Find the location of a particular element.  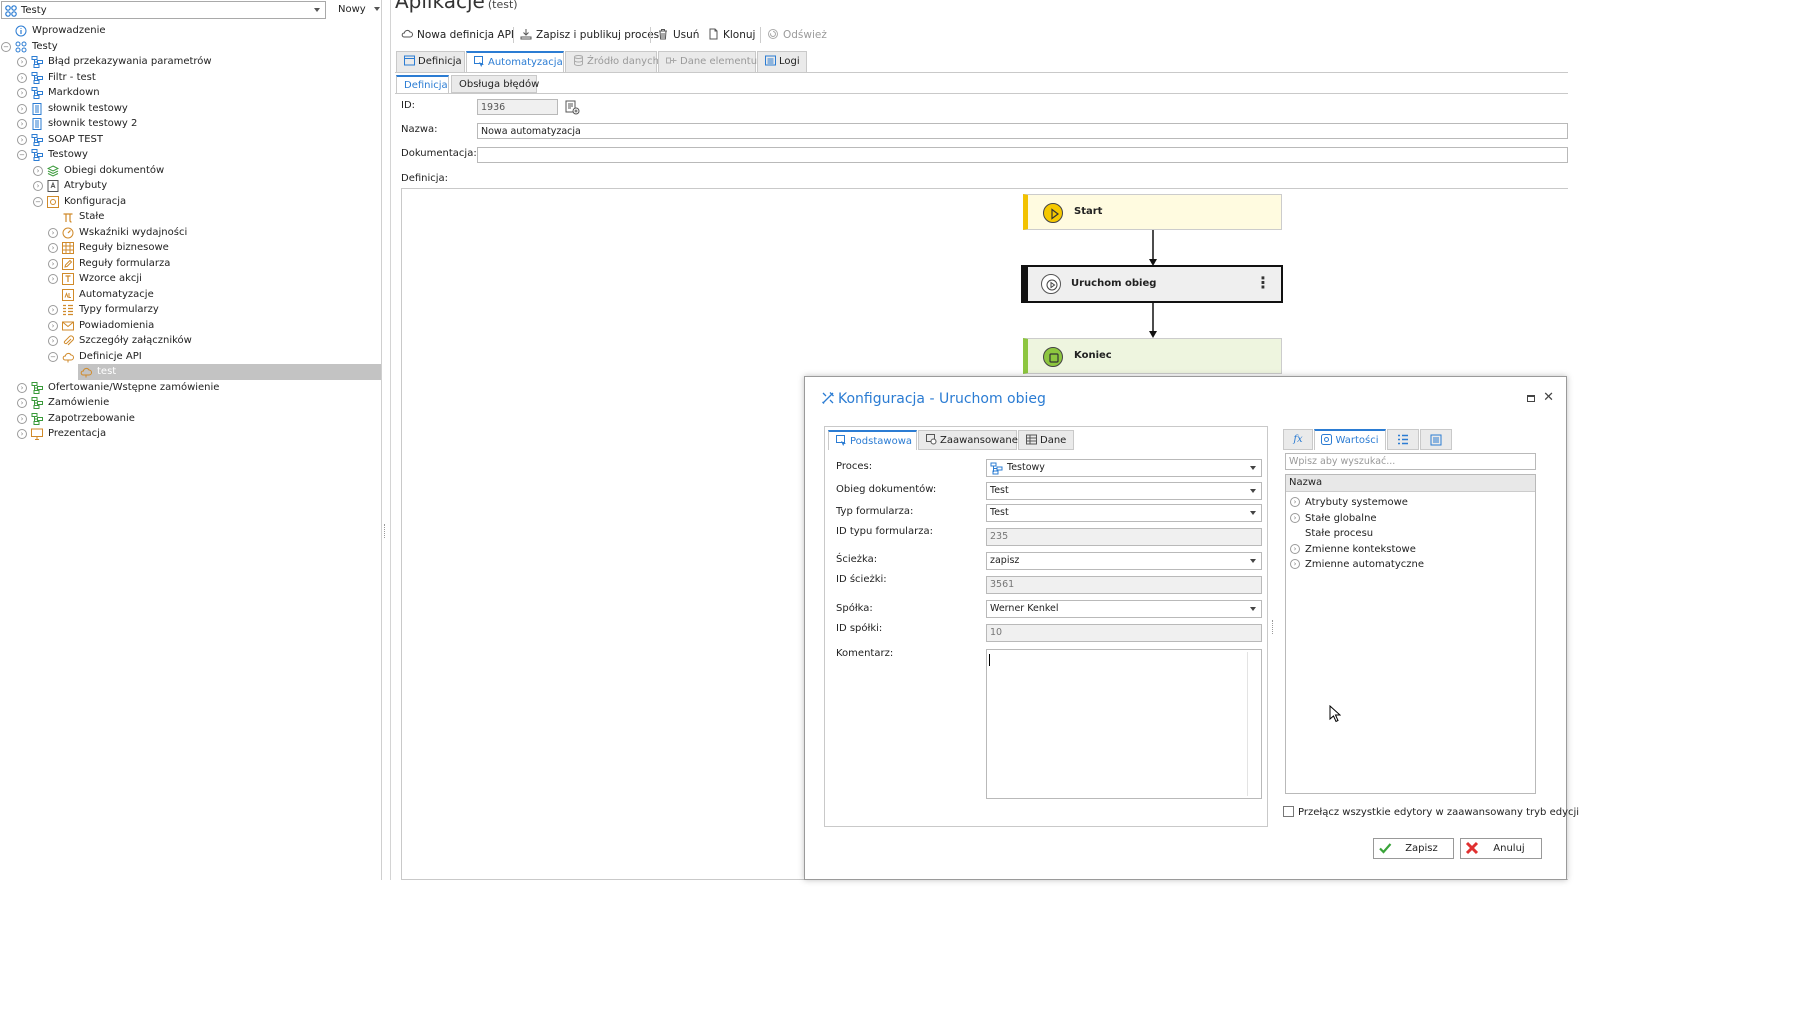

path-select: zapisz is located at coordinates (1124, 561).